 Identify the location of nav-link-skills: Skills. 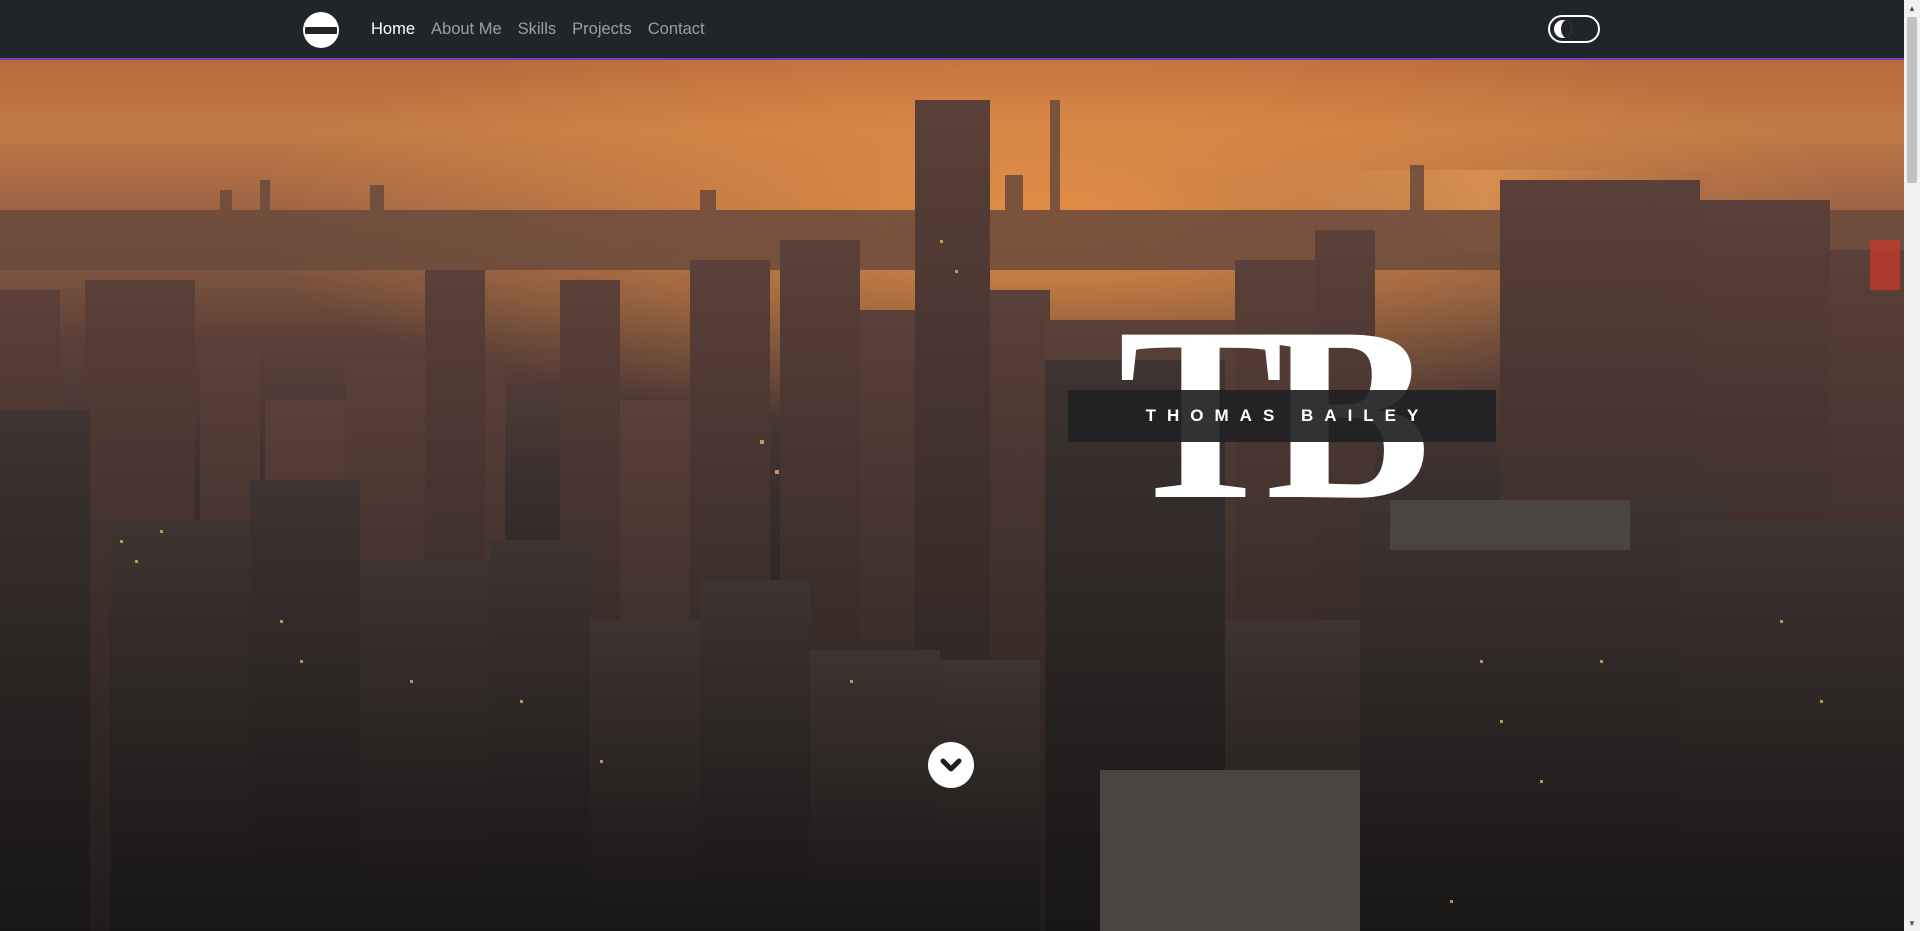
(537, 29).